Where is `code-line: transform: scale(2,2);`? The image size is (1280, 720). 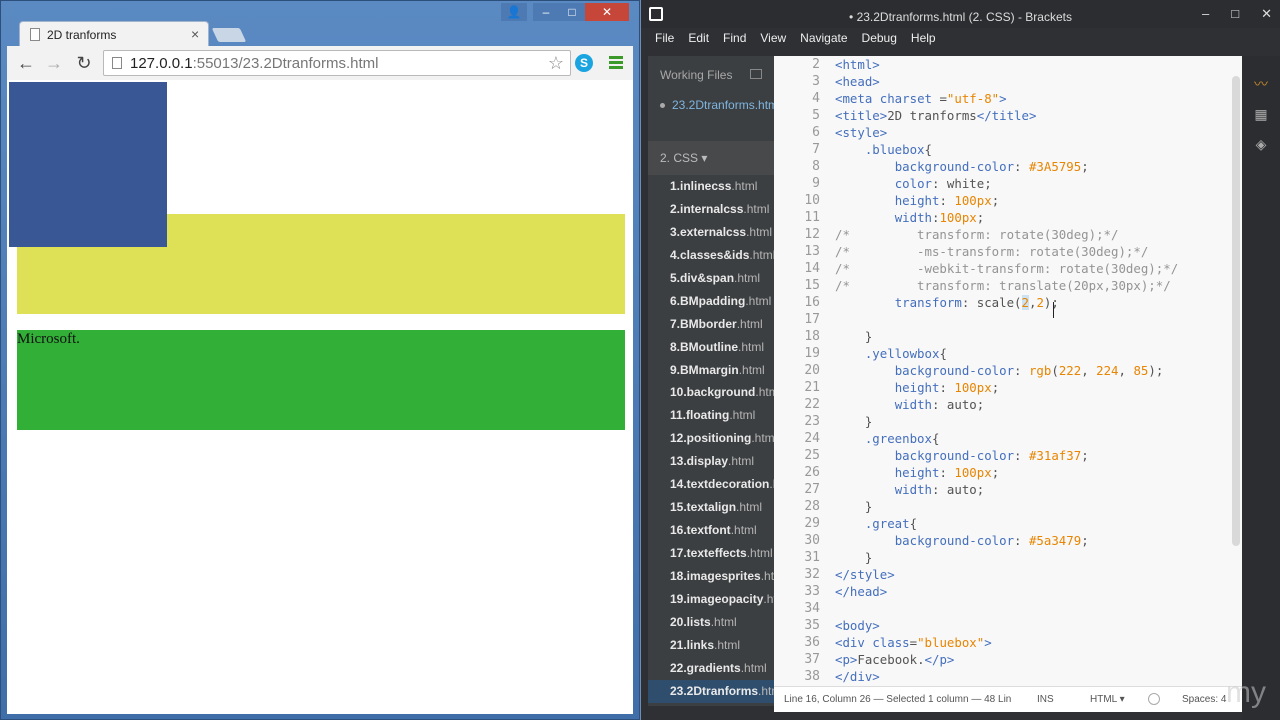
code-line: transform: scale(2,2); is located at coordinates (1035, 302).